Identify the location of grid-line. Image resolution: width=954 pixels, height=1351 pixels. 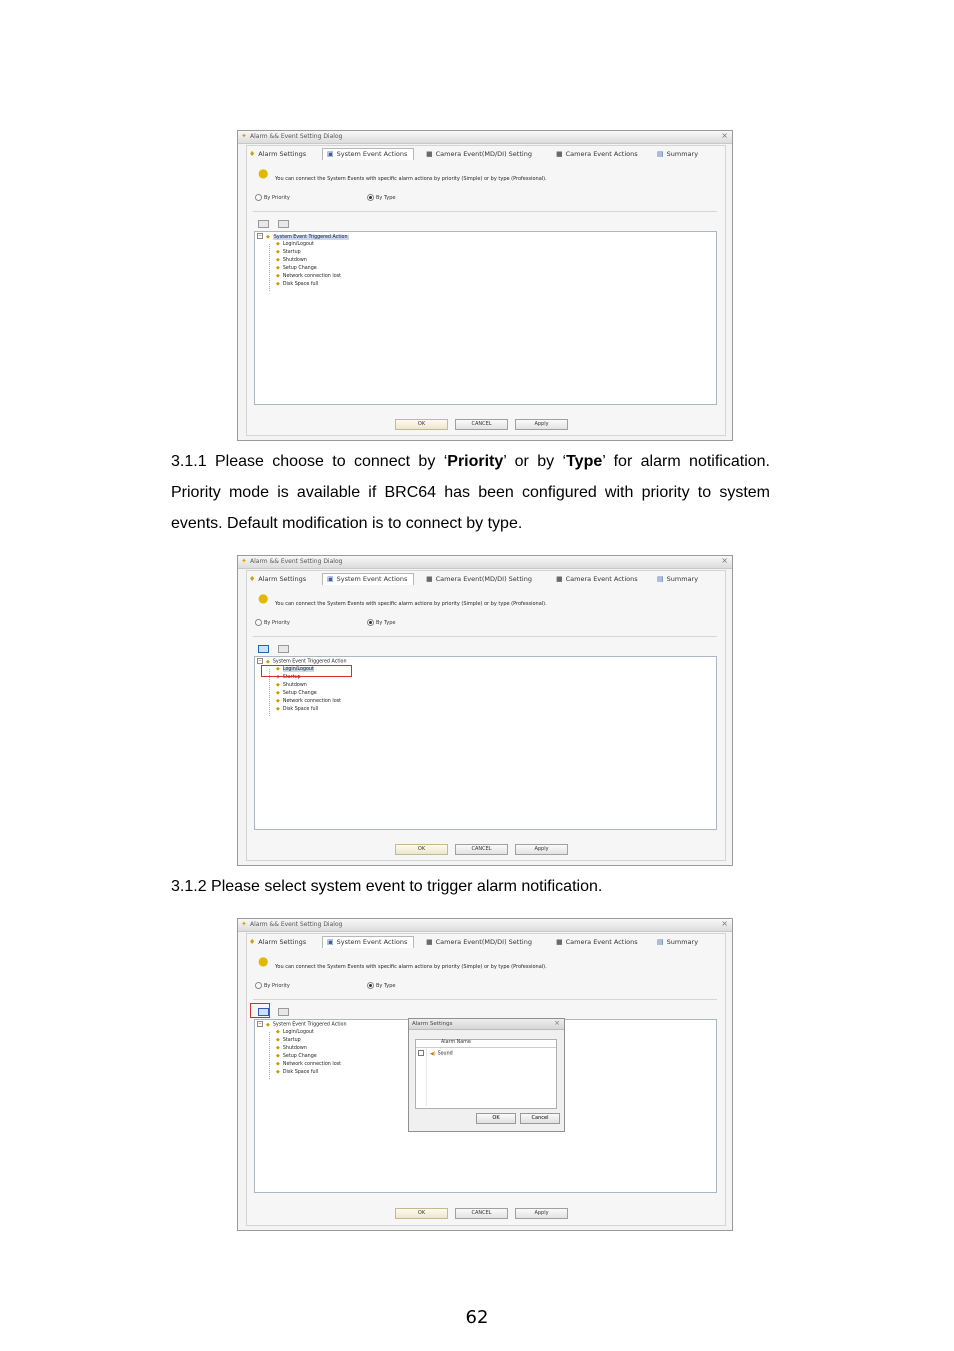
(426, 1077).